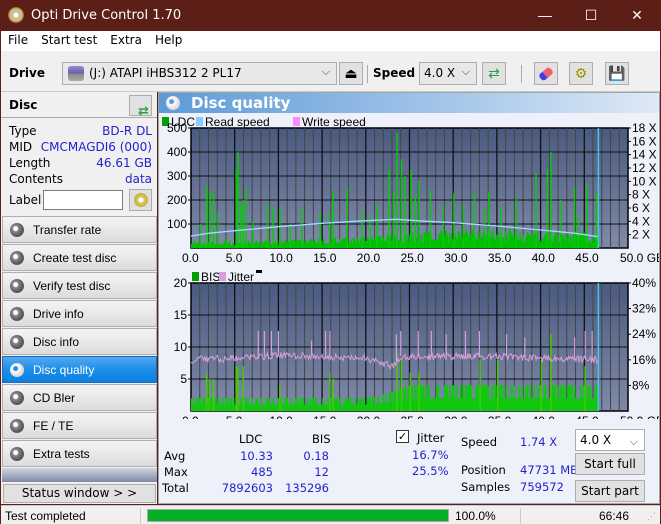 This screenshot has width=661, height=524. Describe the element at coordinates (140, 200) in the screenshot. I see `disc-label-button` at that location.